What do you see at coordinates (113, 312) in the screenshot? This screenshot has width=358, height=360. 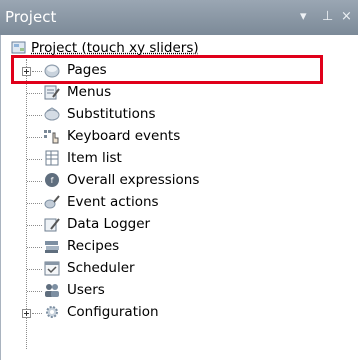 I see `tree-item-label: Configuration` at bounding box center [113, 312].